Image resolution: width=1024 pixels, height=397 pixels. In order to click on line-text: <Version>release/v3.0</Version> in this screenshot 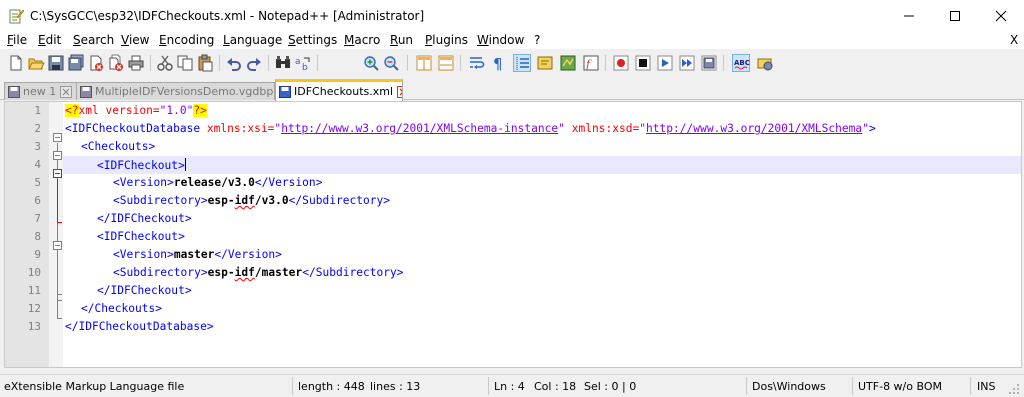, I will do `click(217, 182)`.